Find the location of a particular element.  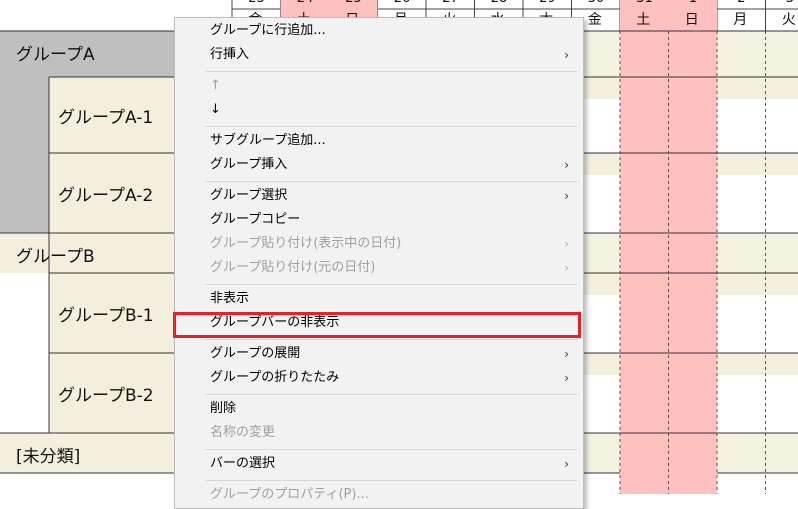

group-b-indent is located at coordinates (24, 353).